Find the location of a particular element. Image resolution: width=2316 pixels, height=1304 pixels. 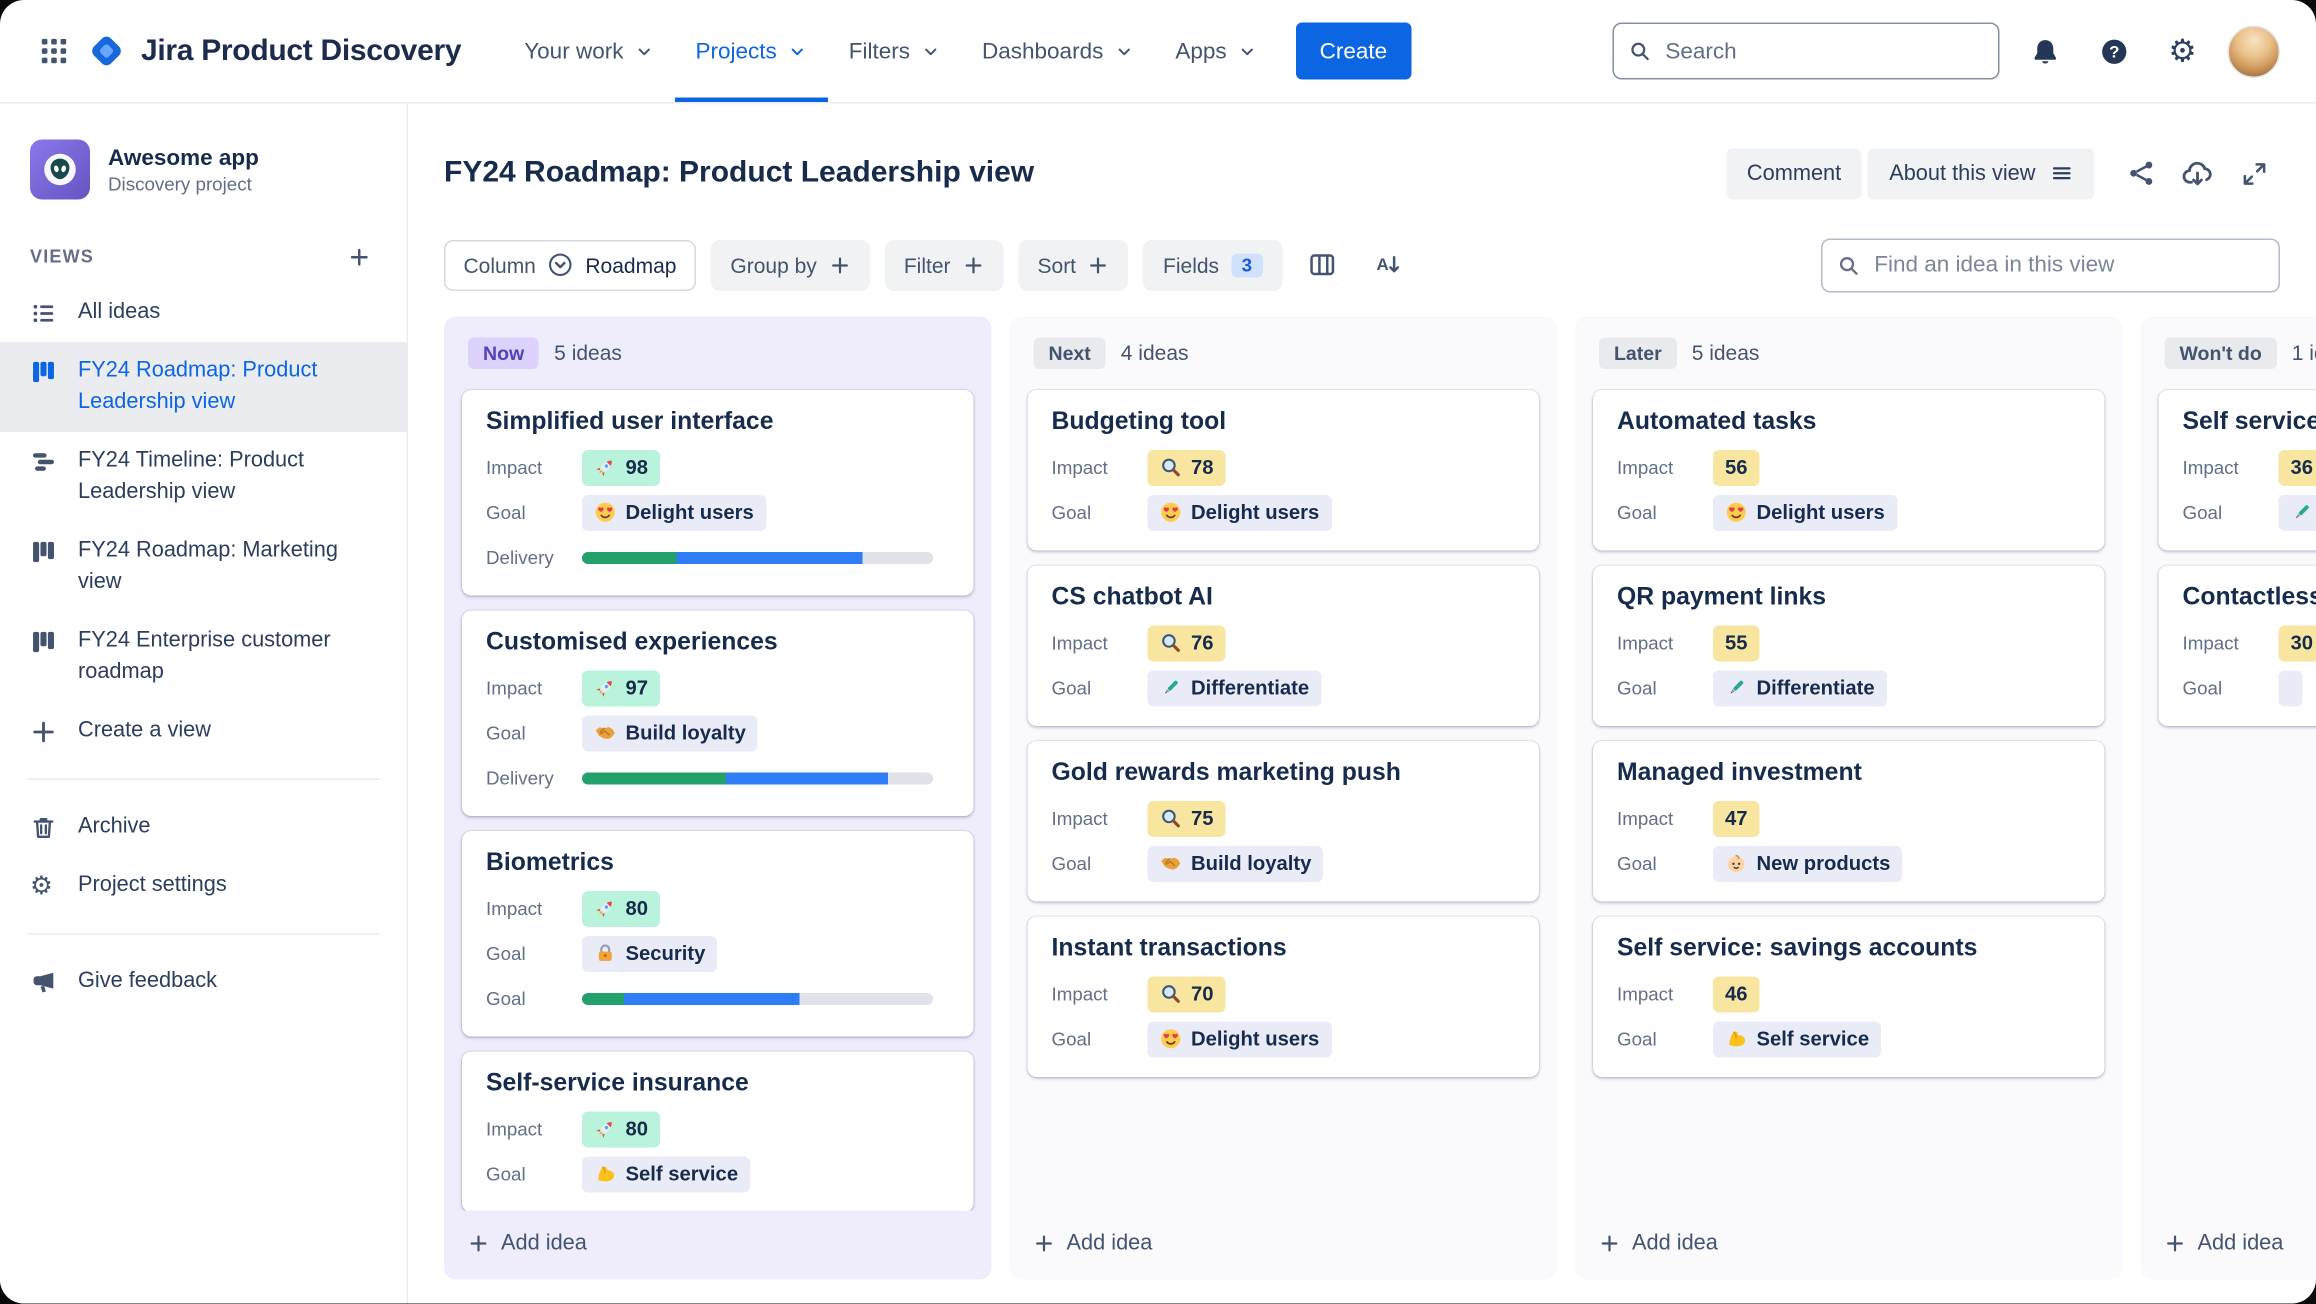

fullscreen-icon is located at coordinates (2254, 173).